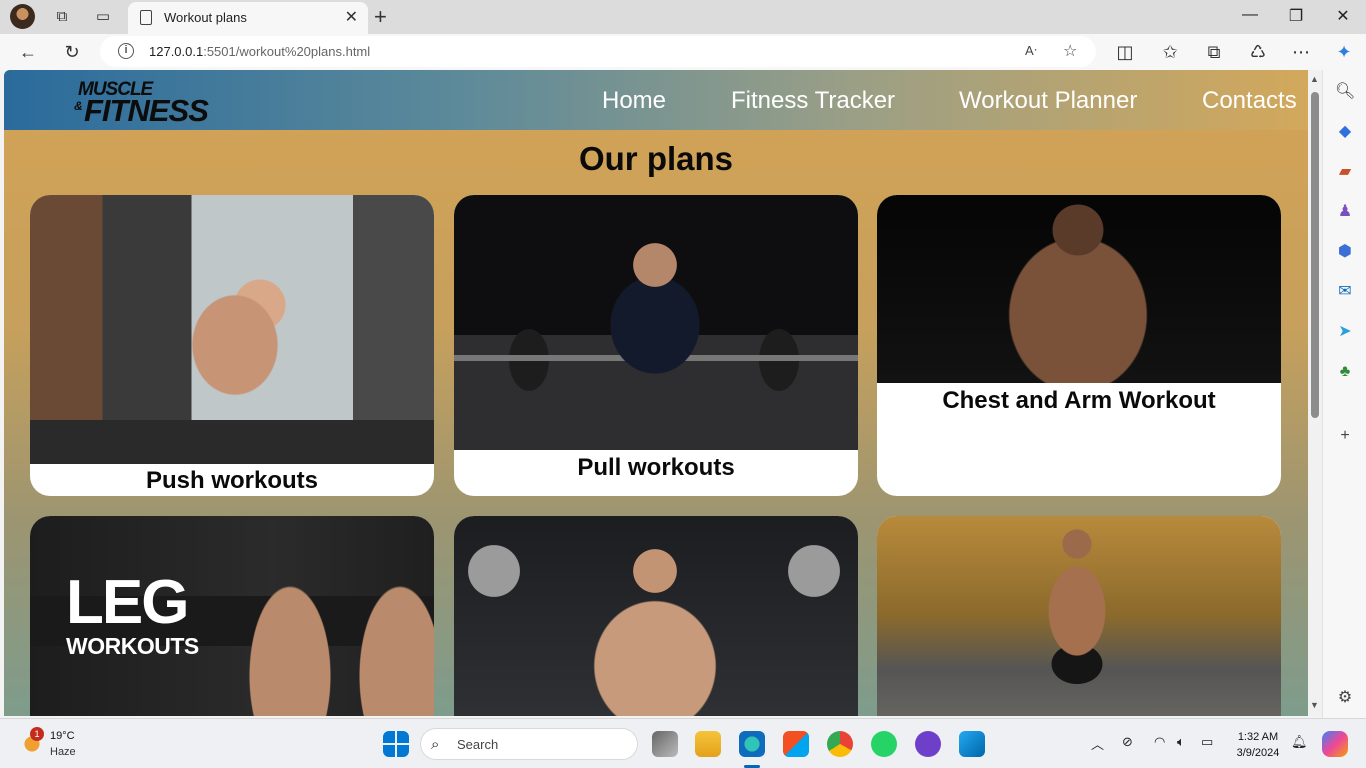 Image resolution: width=1366 pixels, height=768 pixels. I want to click on weather-notification-badge: 1, so click(37, 734).